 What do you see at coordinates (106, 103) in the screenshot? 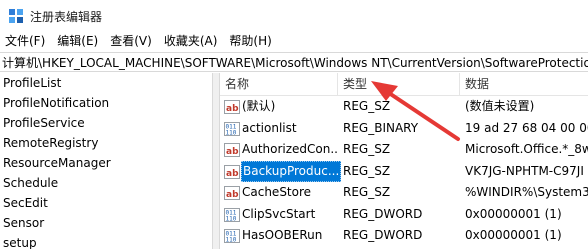
I see `tree-item-profilenotification: ProfileNotification` at bounding box center [106, 103].